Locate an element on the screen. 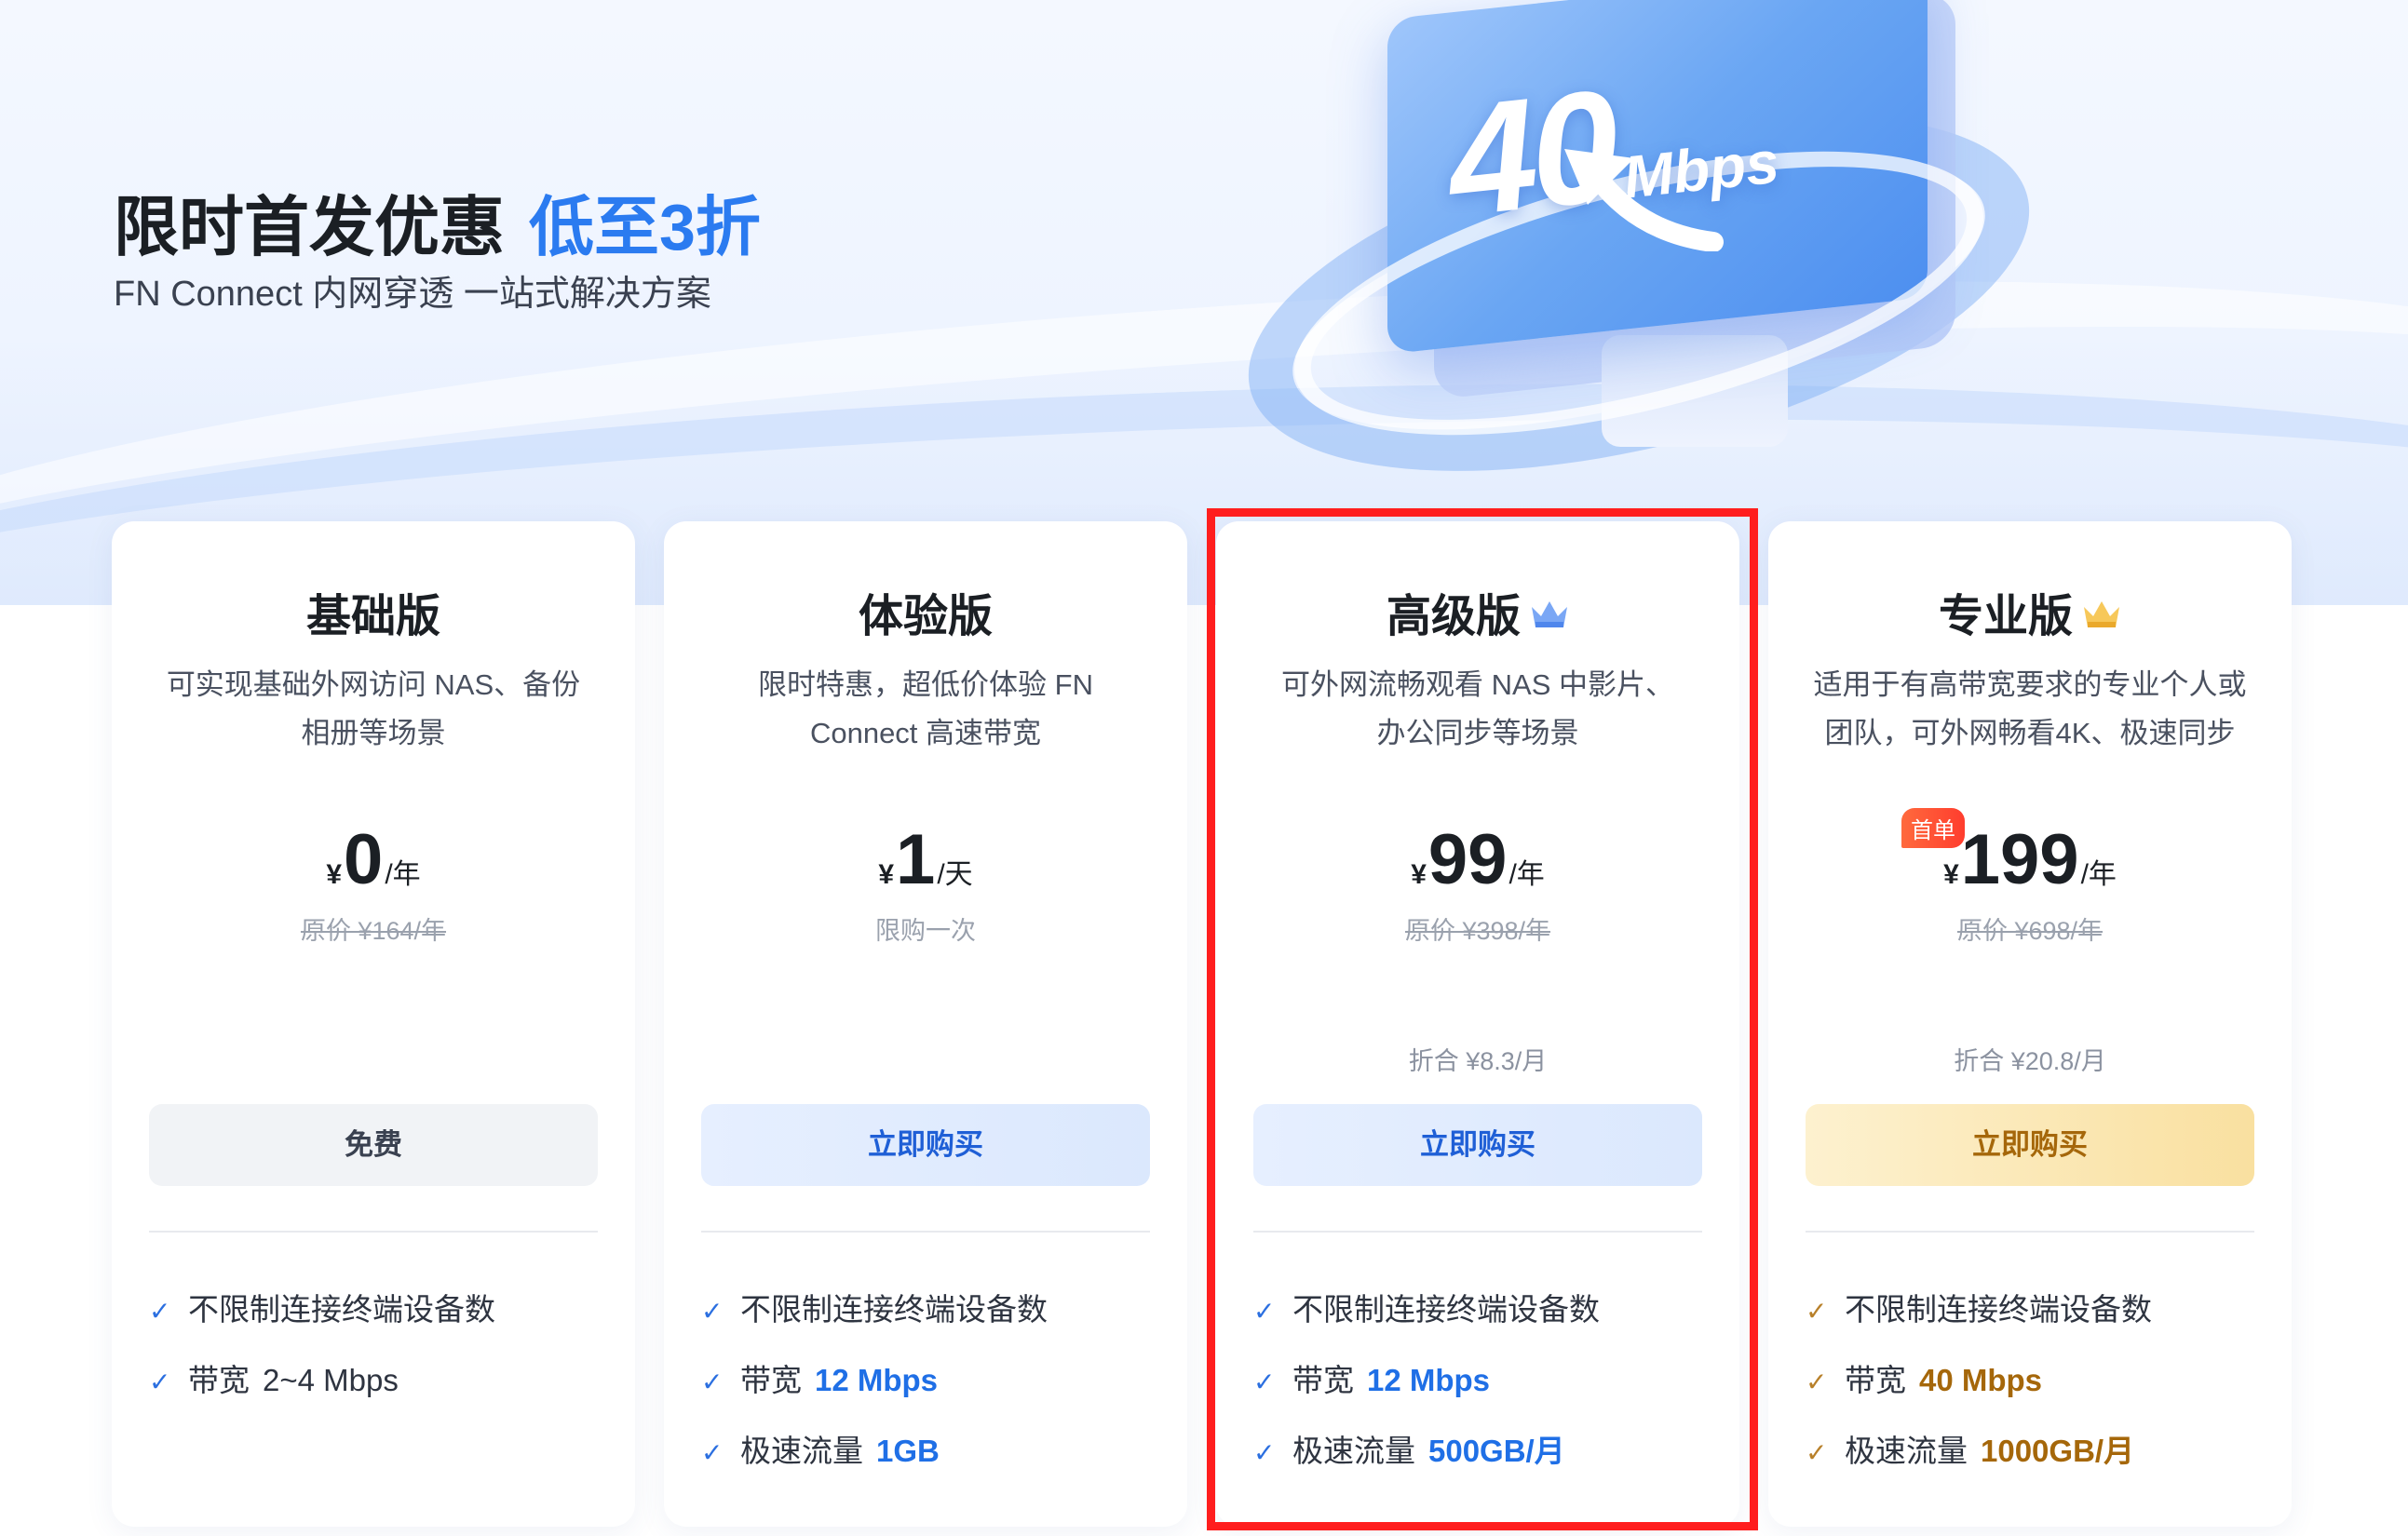 The height and width of the screenshot is (1536, 2408). speed-illustration: 40Mbps is located at coordinates (1638, 270).